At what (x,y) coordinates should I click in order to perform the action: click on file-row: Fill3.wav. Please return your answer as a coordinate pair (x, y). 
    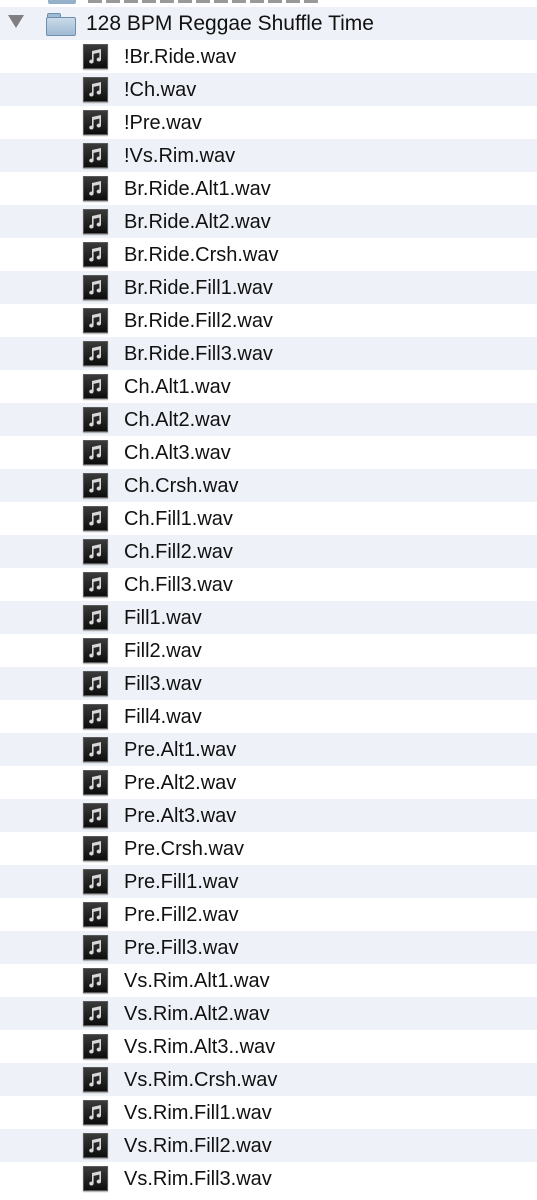
    Looking at the image, I should click on (268, 683).